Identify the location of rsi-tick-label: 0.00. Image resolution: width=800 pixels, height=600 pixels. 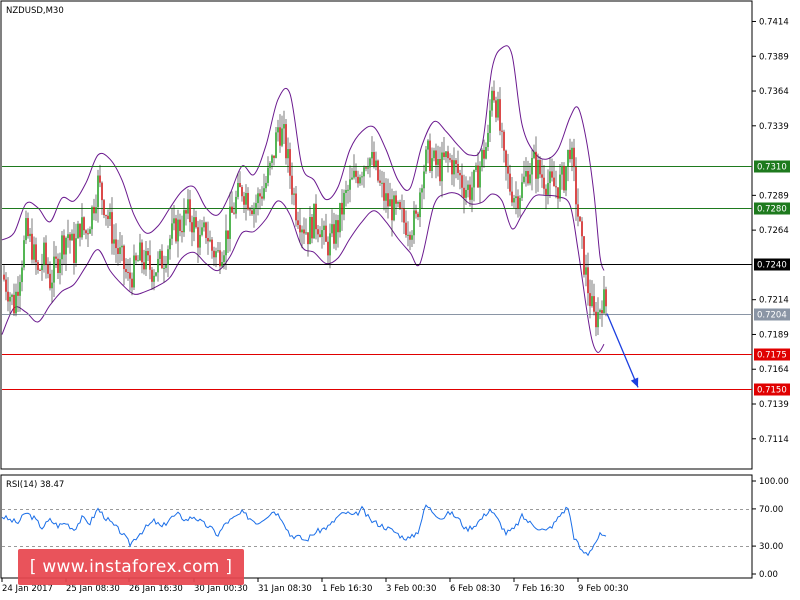
(768, 575).